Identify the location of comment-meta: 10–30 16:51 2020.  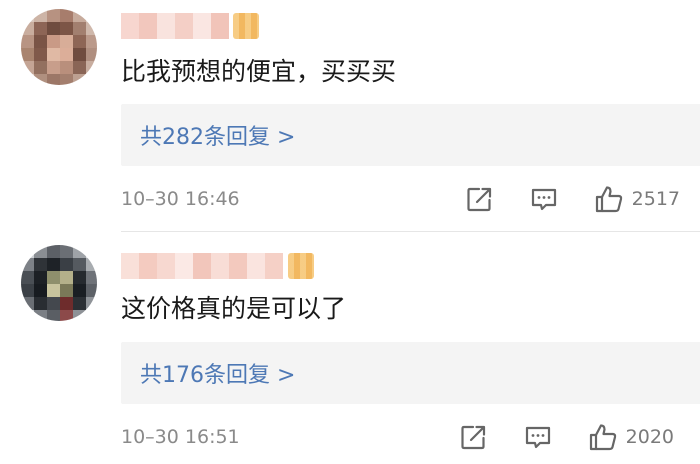
(410, 437).